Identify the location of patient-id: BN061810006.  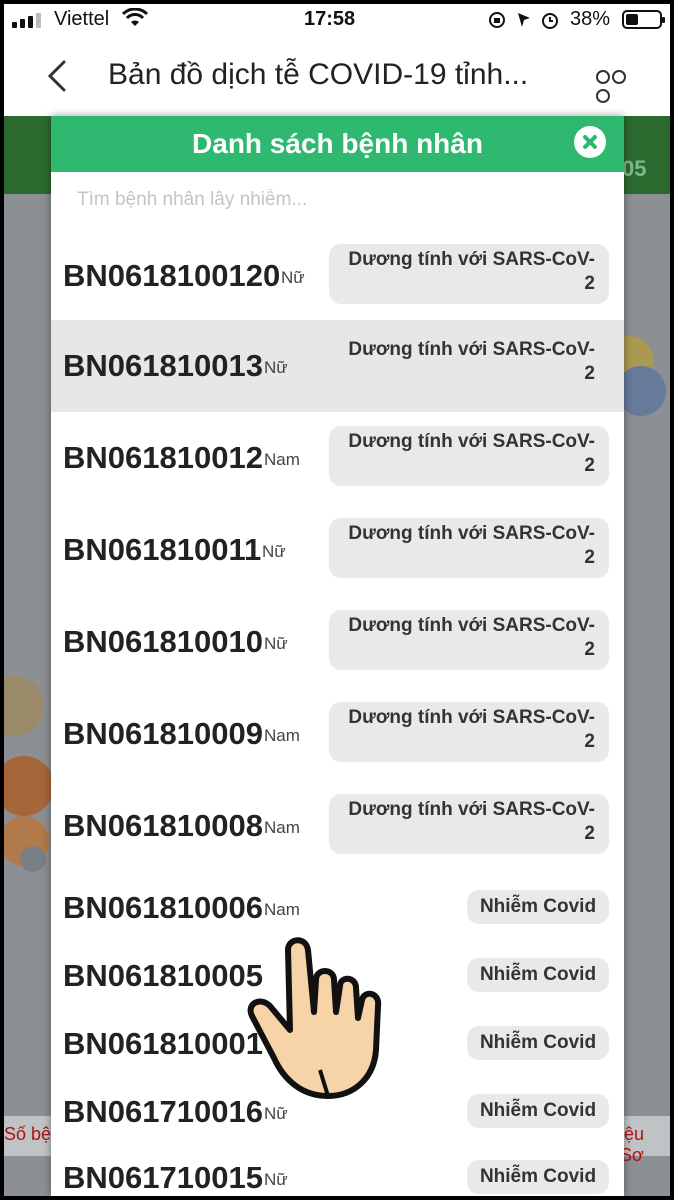
(163, 907).